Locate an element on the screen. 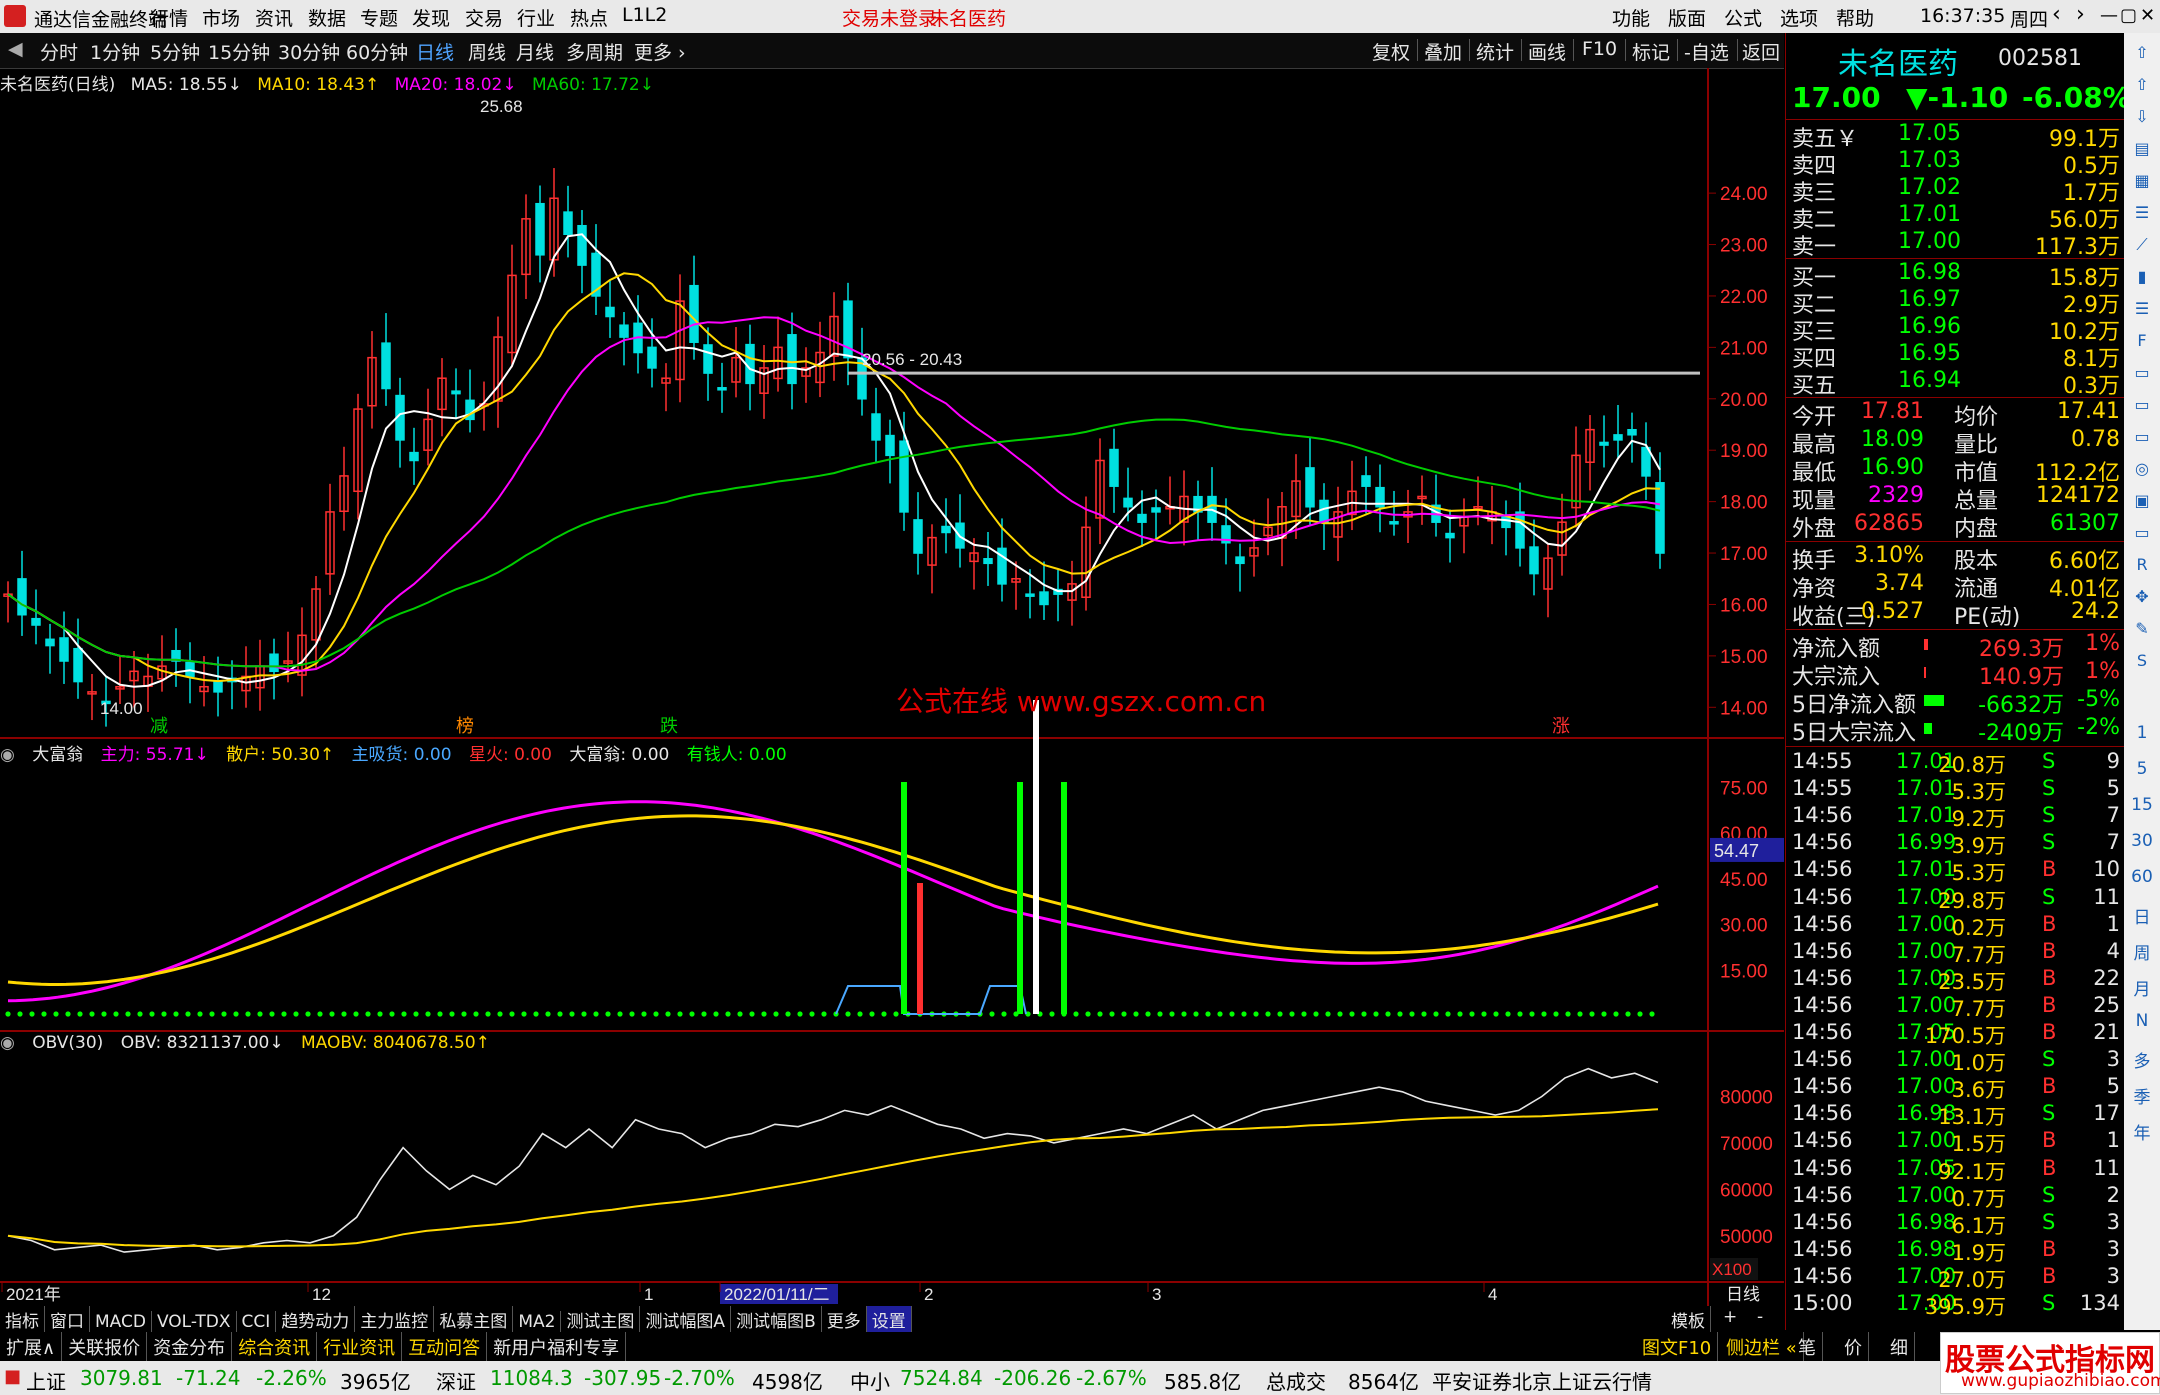  menu-gongneng: 功能 is located at coordinates (1631, 17).